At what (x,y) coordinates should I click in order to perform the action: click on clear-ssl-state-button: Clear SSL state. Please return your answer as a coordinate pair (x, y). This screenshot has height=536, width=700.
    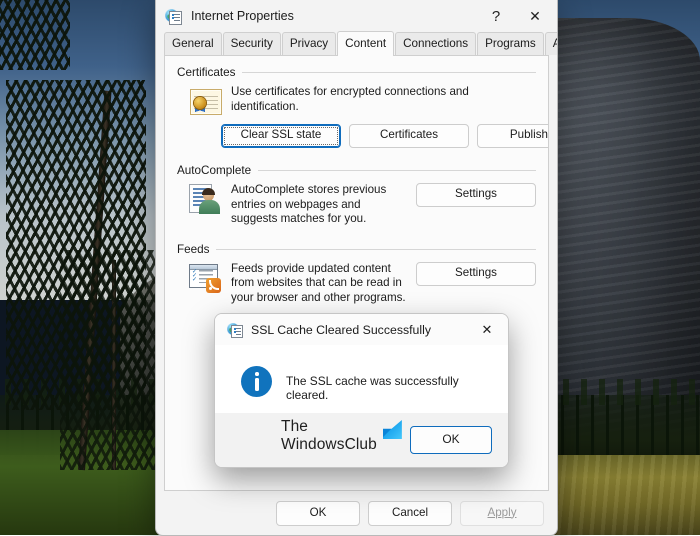
    Looking at the image, I should click on (281, 136).